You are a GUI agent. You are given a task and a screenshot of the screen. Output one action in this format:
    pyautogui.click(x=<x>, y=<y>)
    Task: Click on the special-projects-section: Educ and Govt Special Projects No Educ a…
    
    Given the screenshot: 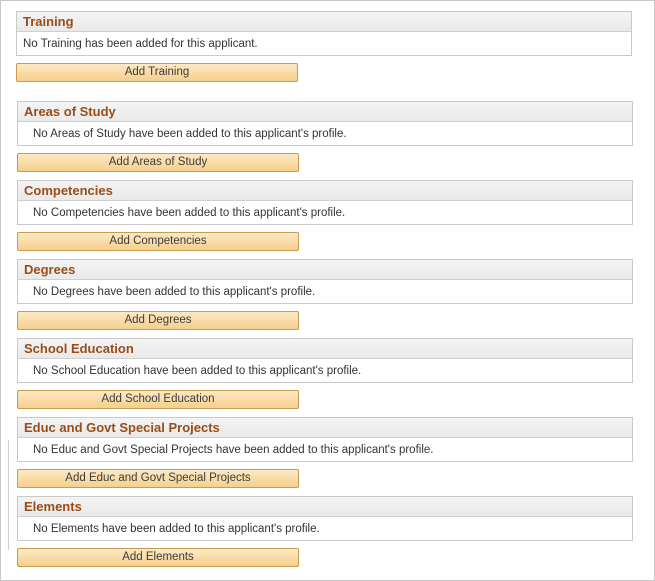 What is the action you would take?
    pyautogui.click(x=325, y=439)
    